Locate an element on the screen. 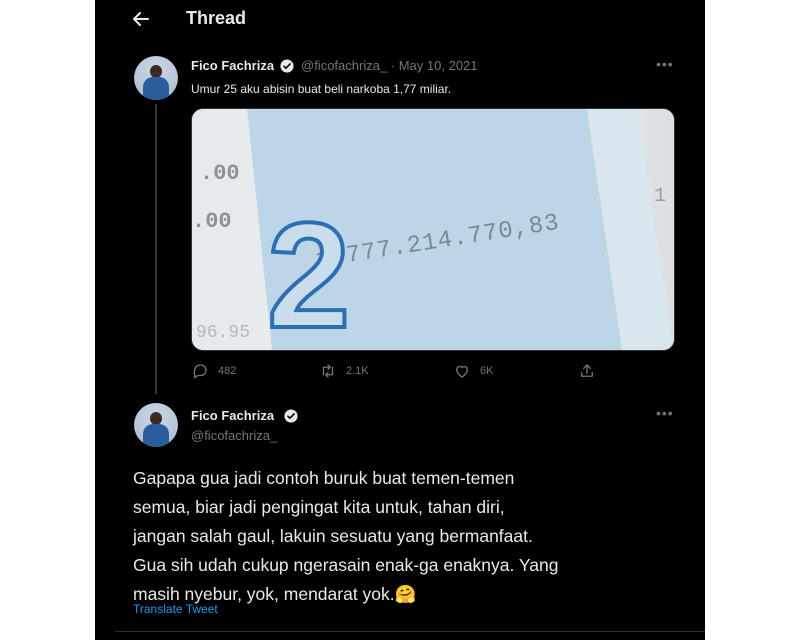  media-text-bottom-left: 96.95 is located at coordinates (223, 333).